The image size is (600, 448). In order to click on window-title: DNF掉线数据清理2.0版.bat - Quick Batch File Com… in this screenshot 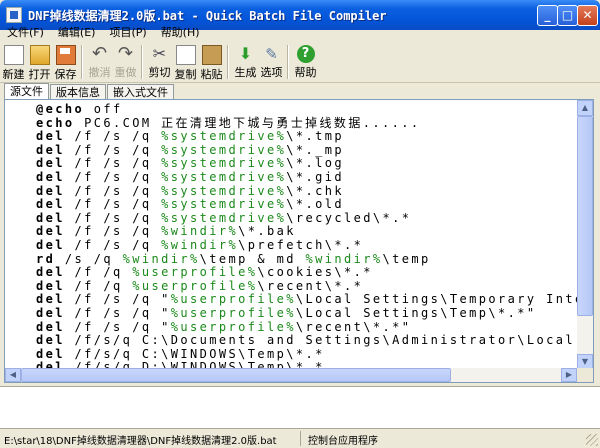, I will do `click(207, 16)`.